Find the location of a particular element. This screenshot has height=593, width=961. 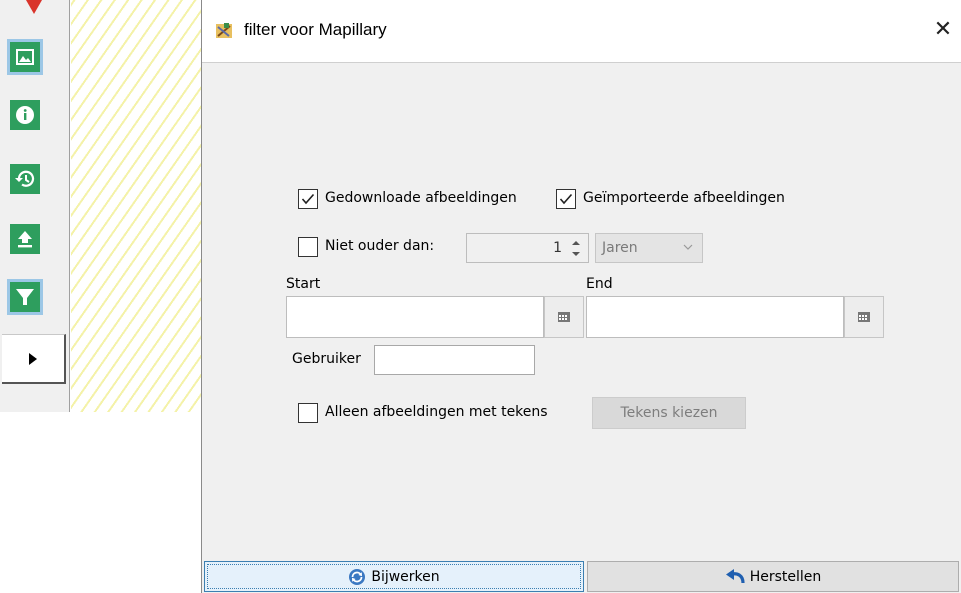

info-icon is located at coordinates (25, 115).